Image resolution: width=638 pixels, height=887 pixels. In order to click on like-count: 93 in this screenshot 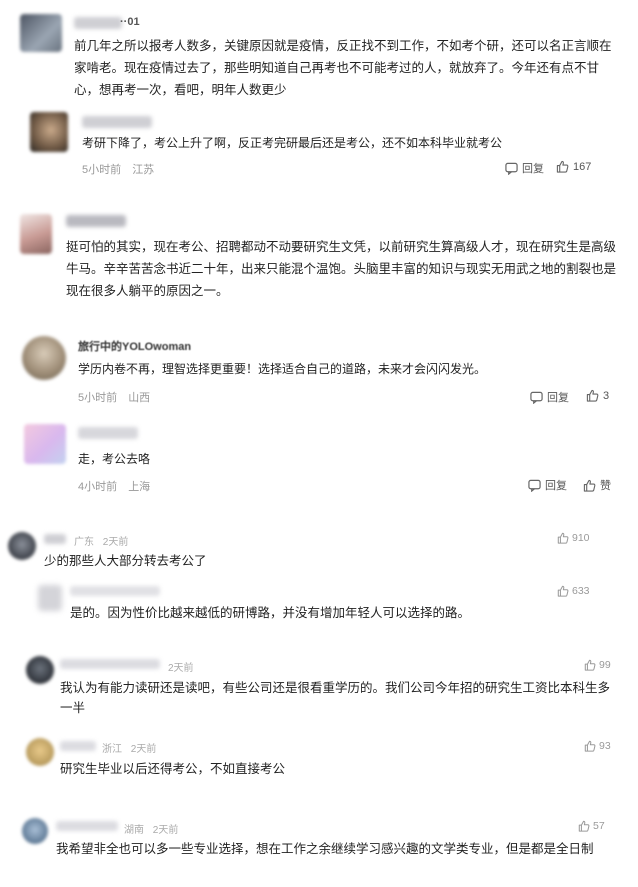, I will do `click(605, 746)`.